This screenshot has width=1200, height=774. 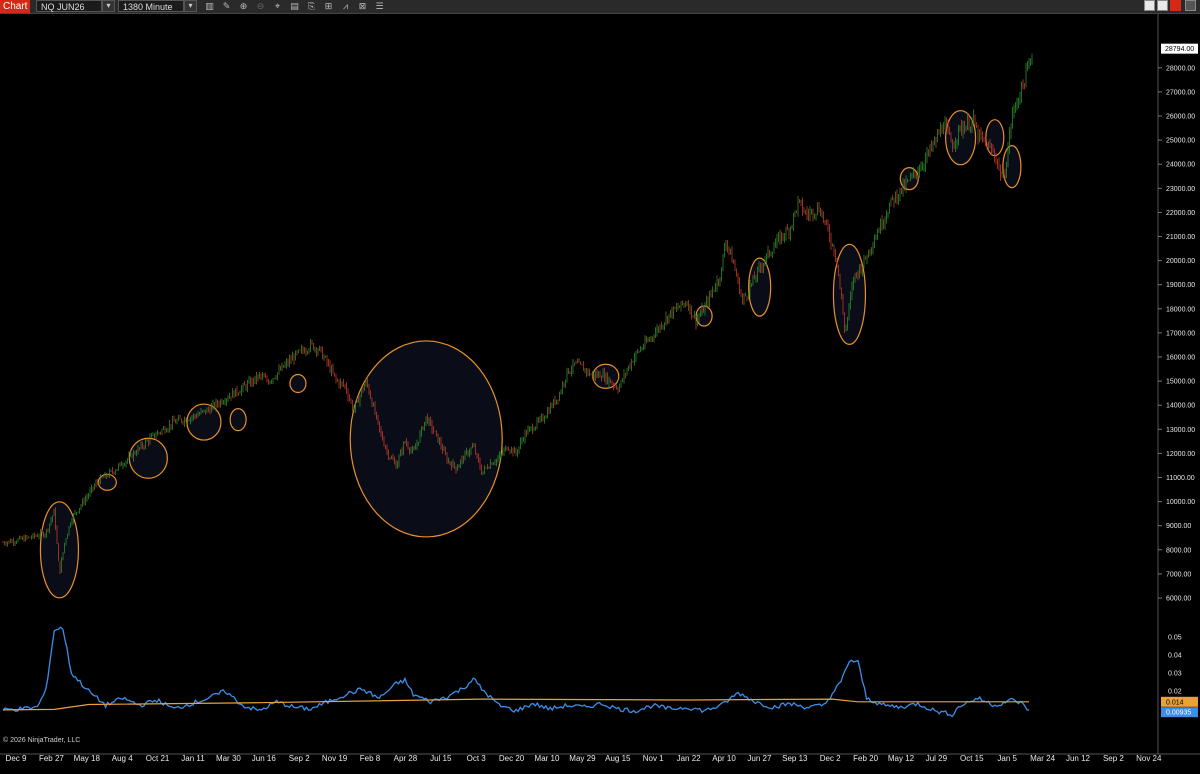 I want to click on date-axis-label: Jun 27, so click(x=759, y=758).